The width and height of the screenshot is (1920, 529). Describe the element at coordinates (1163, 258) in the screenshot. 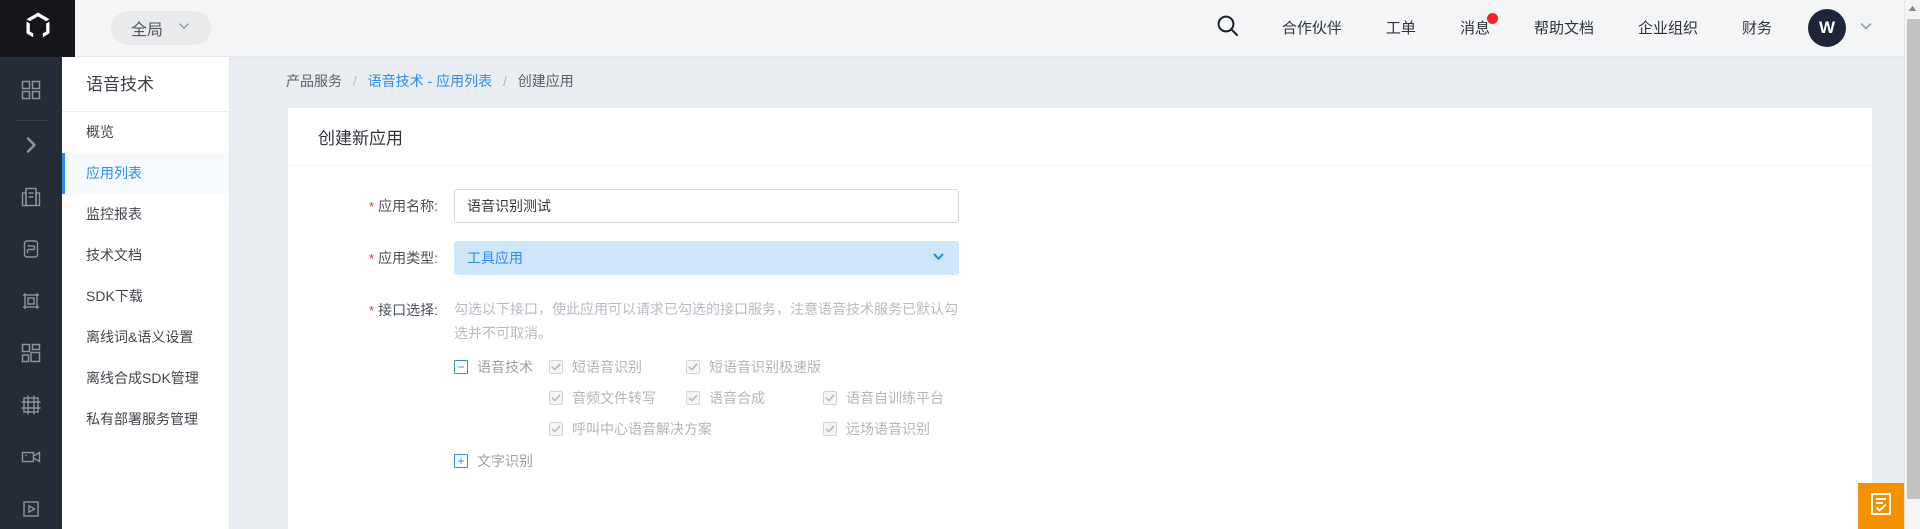

I see `app-type-field-wrap: 工具应用` at that location.